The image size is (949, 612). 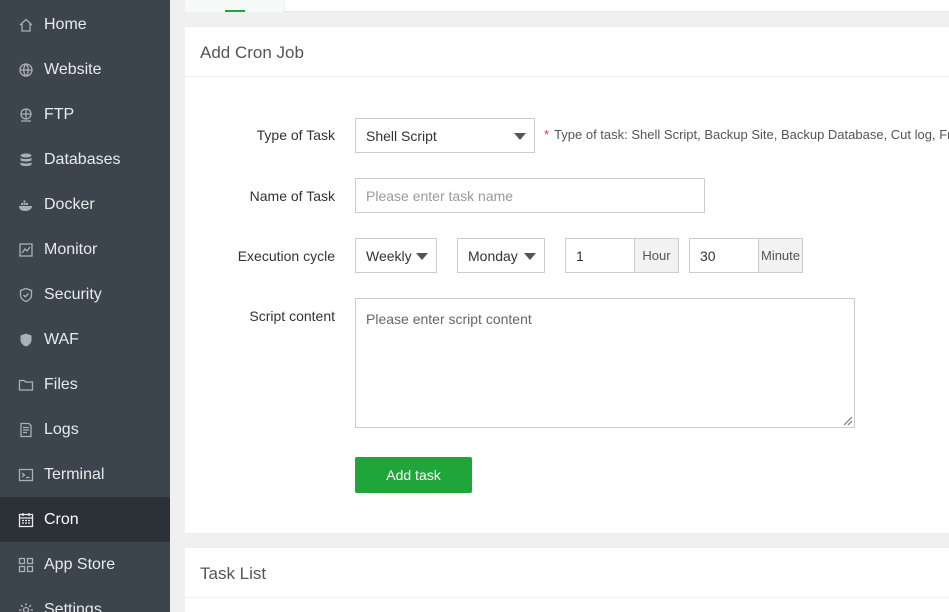 I want to click on minute-unit-addon: Minute, so click(x=781, y=255).